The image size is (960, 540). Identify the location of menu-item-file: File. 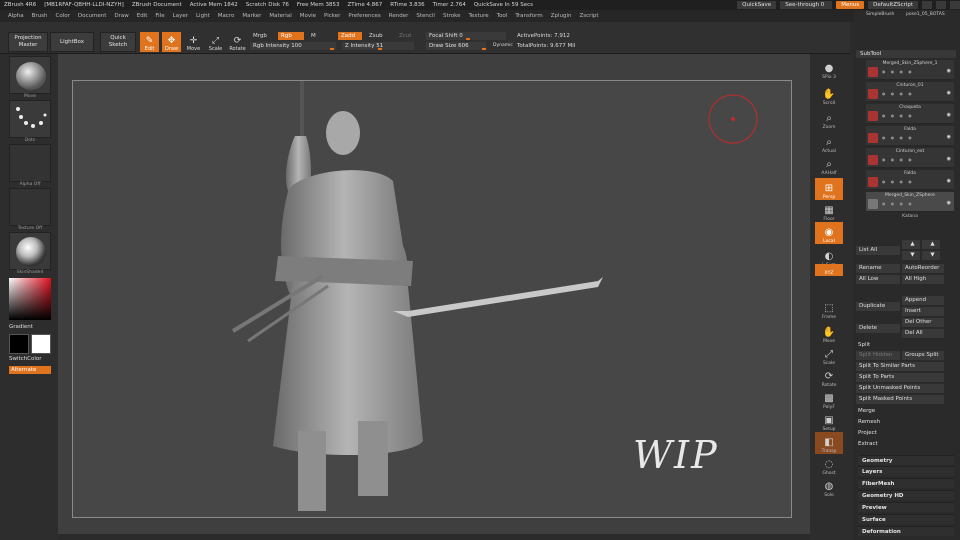
(159, 16).